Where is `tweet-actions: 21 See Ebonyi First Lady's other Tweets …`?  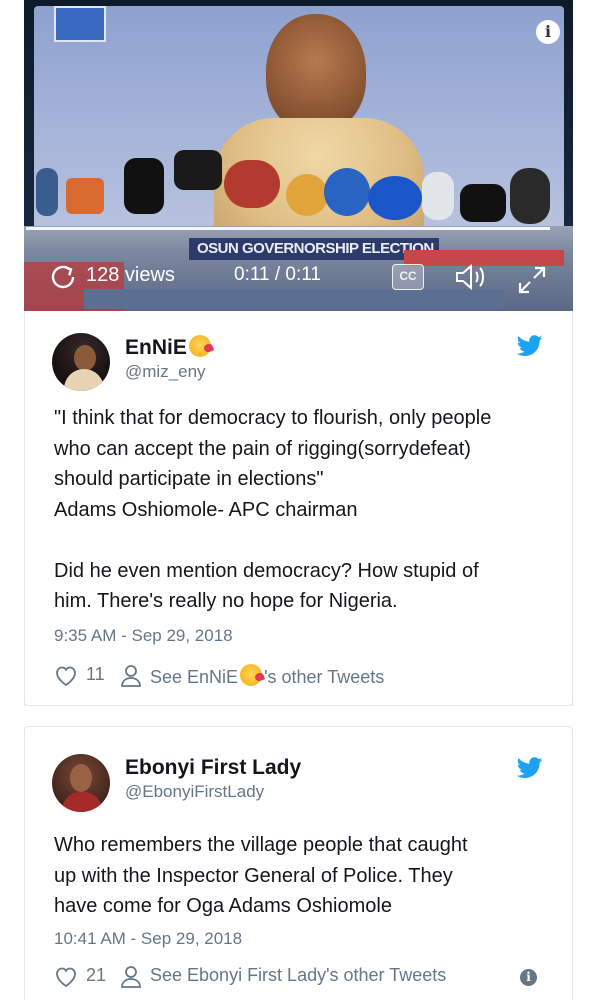 tweet-actions: 21 See Ebonyi First Lady's other Tweets … is located at coordinates (304, 978).